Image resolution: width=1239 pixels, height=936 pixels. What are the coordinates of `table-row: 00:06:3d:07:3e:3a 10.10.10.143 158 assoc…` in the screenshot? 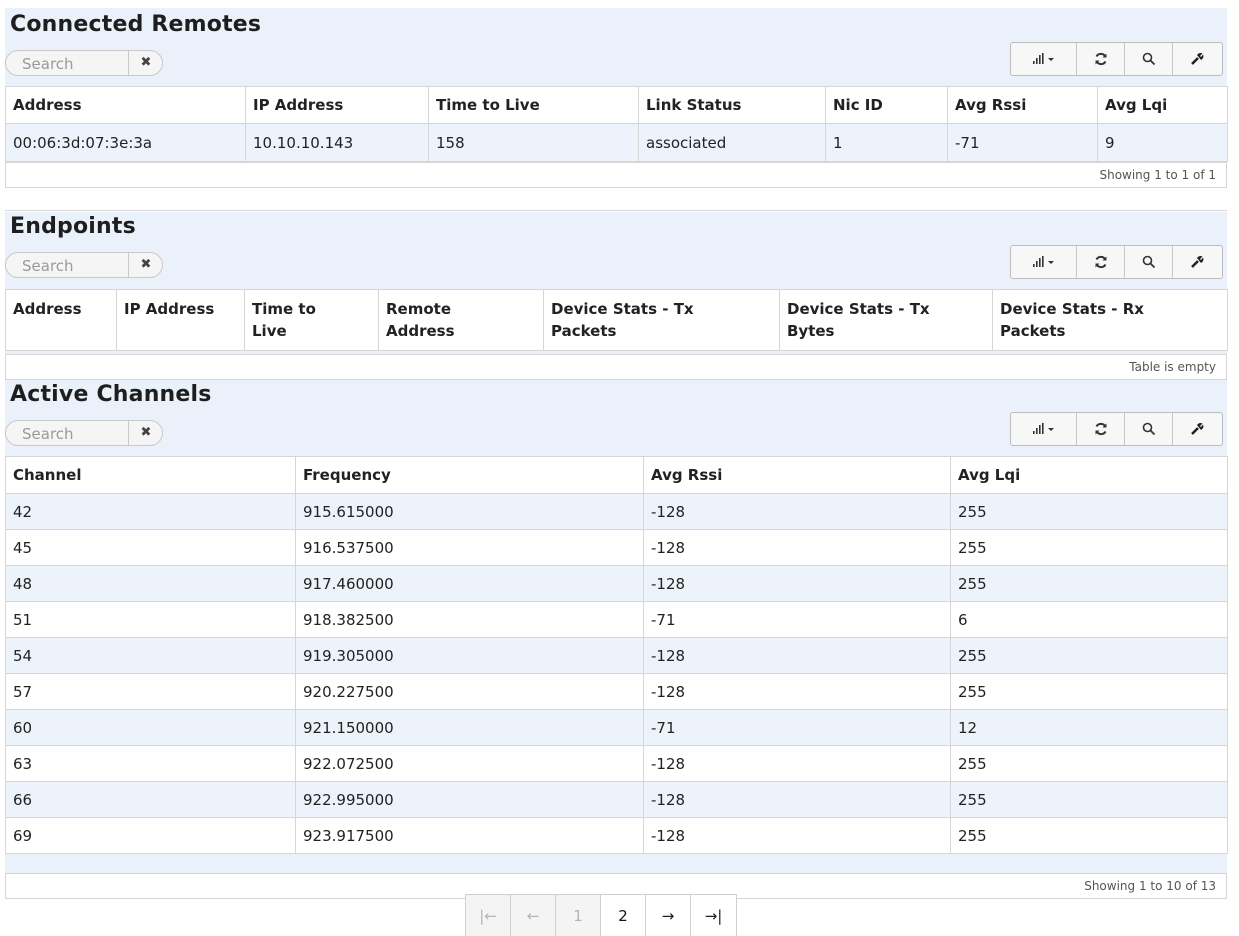 It's located at (616, 142).